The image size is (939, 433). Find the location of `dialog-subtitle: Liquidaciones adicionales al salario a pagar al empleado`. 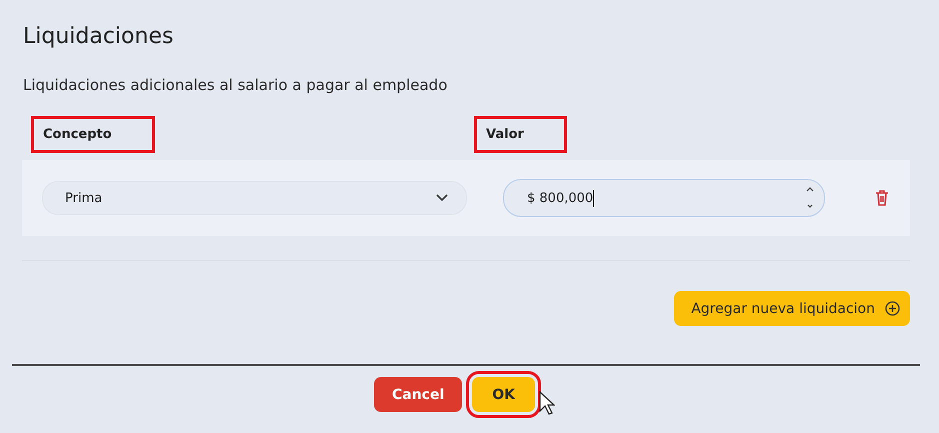

dialog-subtitle: Liquidaciones adicionales al salario a pagar al empleado is located at coordinates (235, 85).